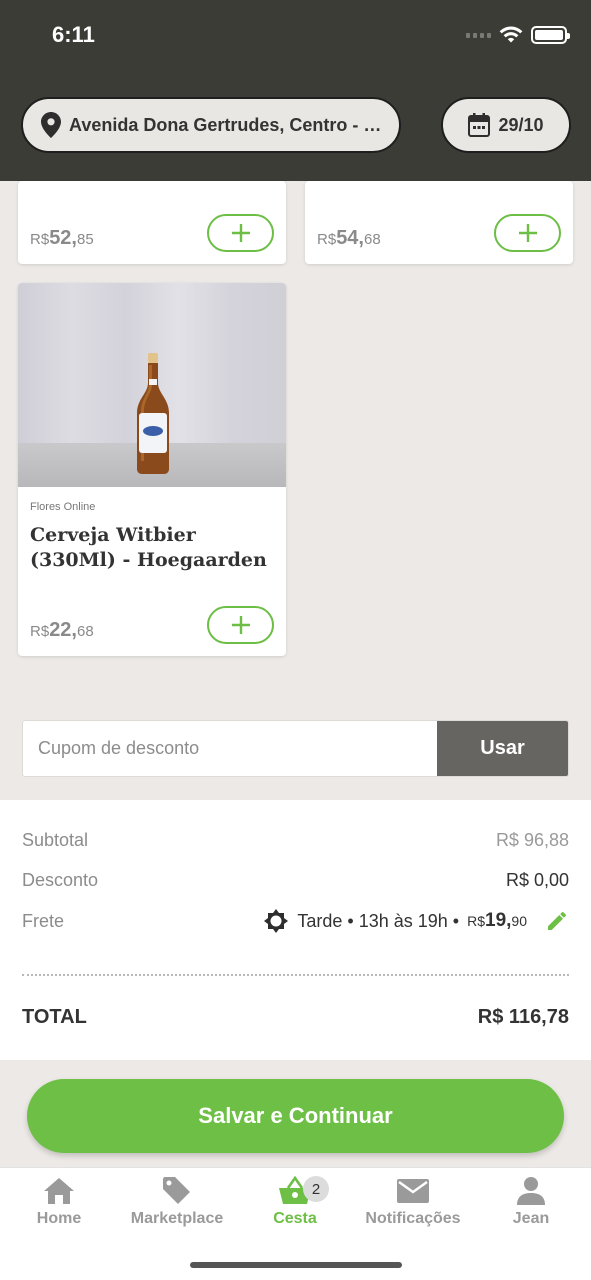 Image resolution: width=591 pixels, height=1280 pixels. Describe the element at coordinates (54, 1017) in the screenshot. I see `total-label: TOTAL` at that location.